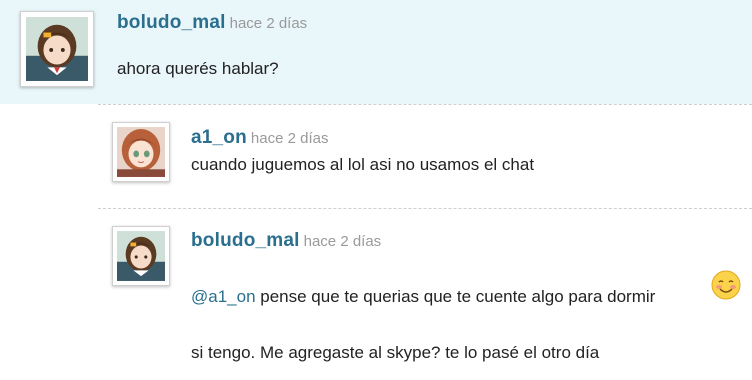  I want to click on username-link: a1_on, so click(219, 137).